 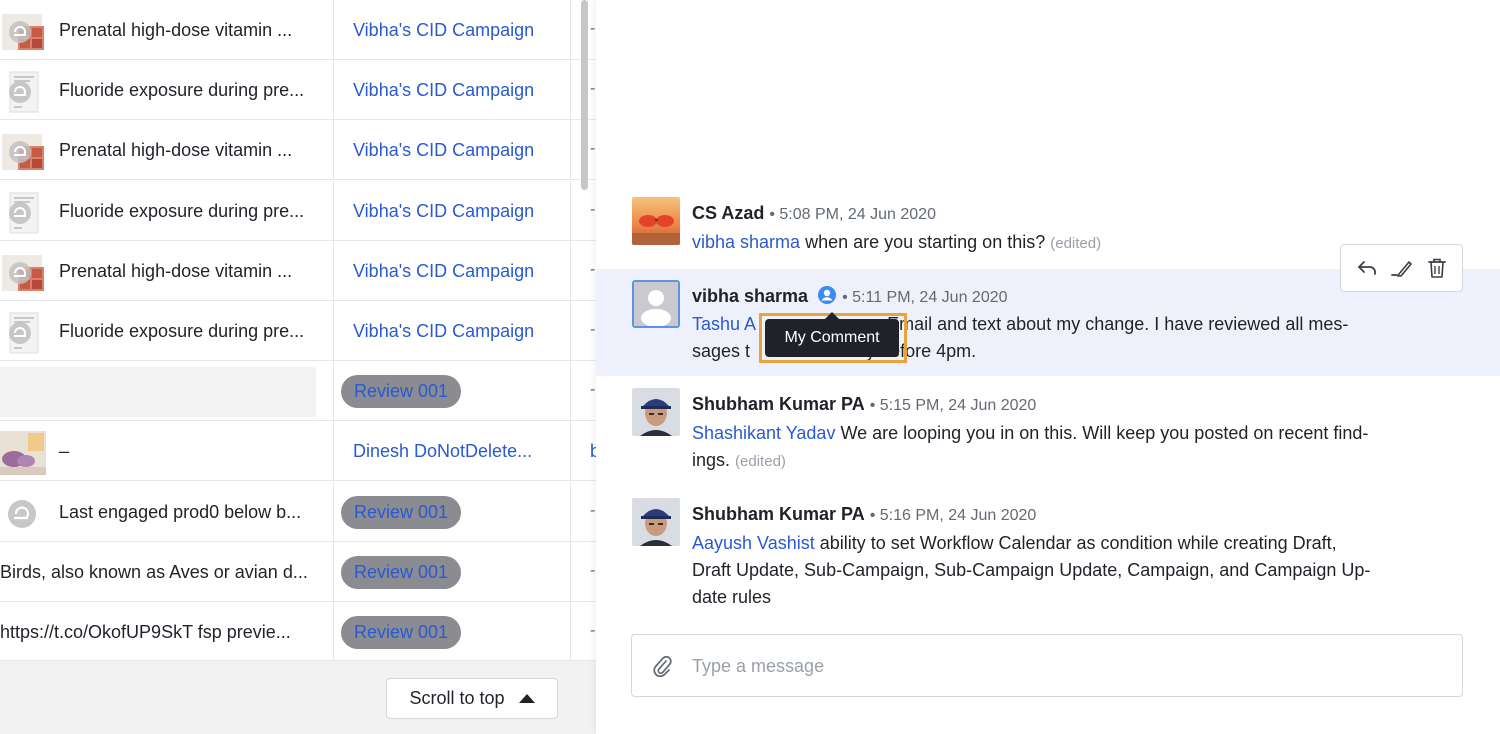 What do you see at coordinates (763, 433) in the screenshot?
I see `mention-link: Shashikant Yadav` at bounding box center [763, 433].